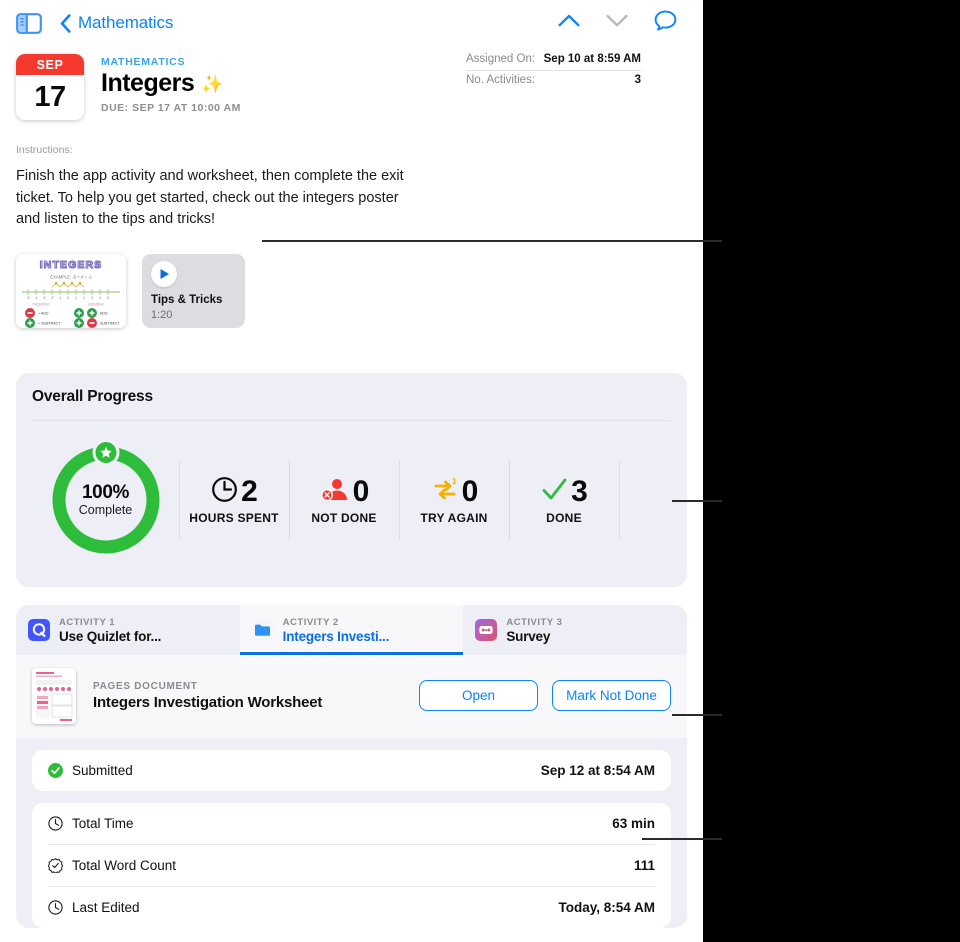  What do you see at coordinates (501, 80) in the screenshot?
I see `meta-key: No. Activities:` at bounding box center [501, 80].